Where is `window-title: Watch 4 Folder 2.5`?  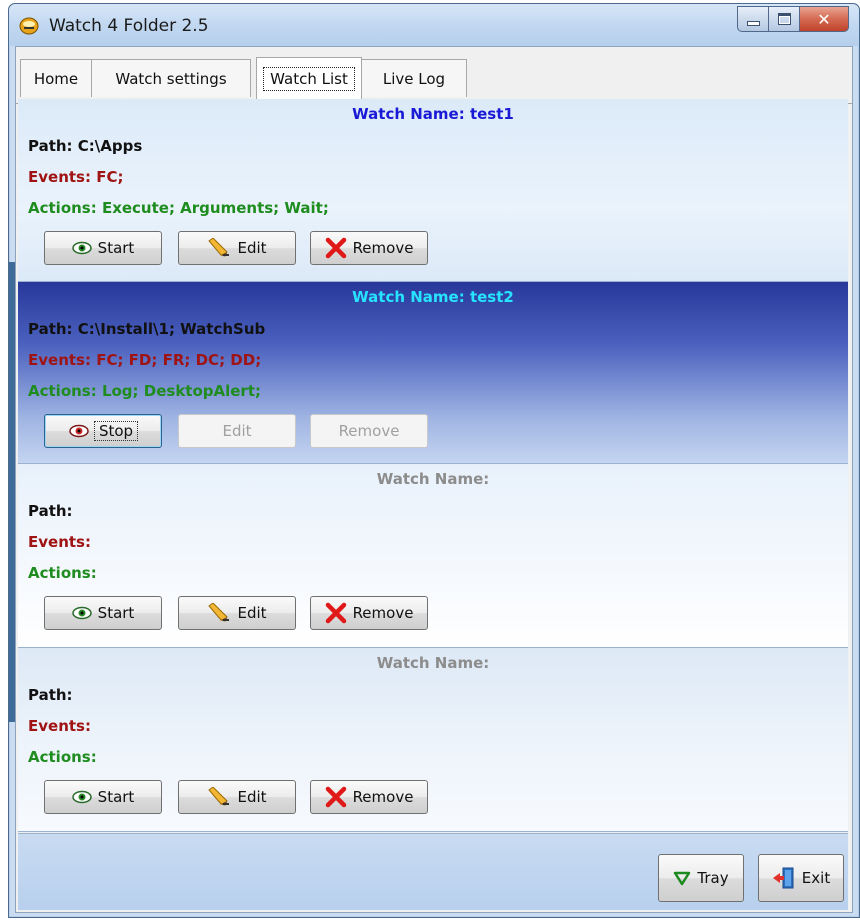 window-title: Watch 4 Folder 2.5 is located at coordinates (129, 26).